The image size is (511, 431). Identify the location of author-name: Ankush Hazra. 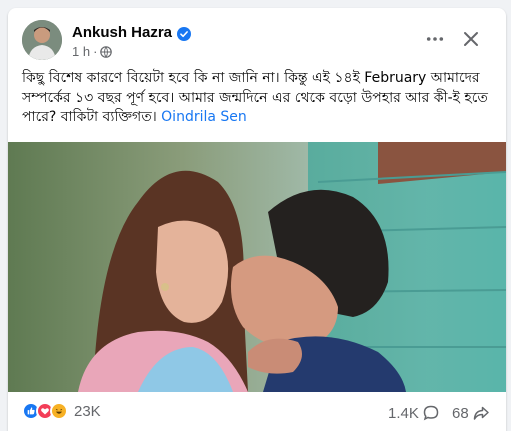
(122, 32).